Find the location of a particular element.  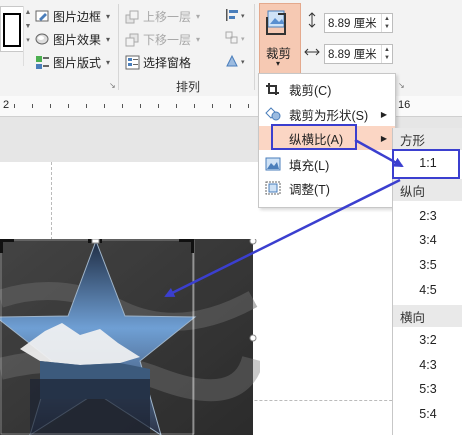

fill-icon is located at coordinates (273, 164).